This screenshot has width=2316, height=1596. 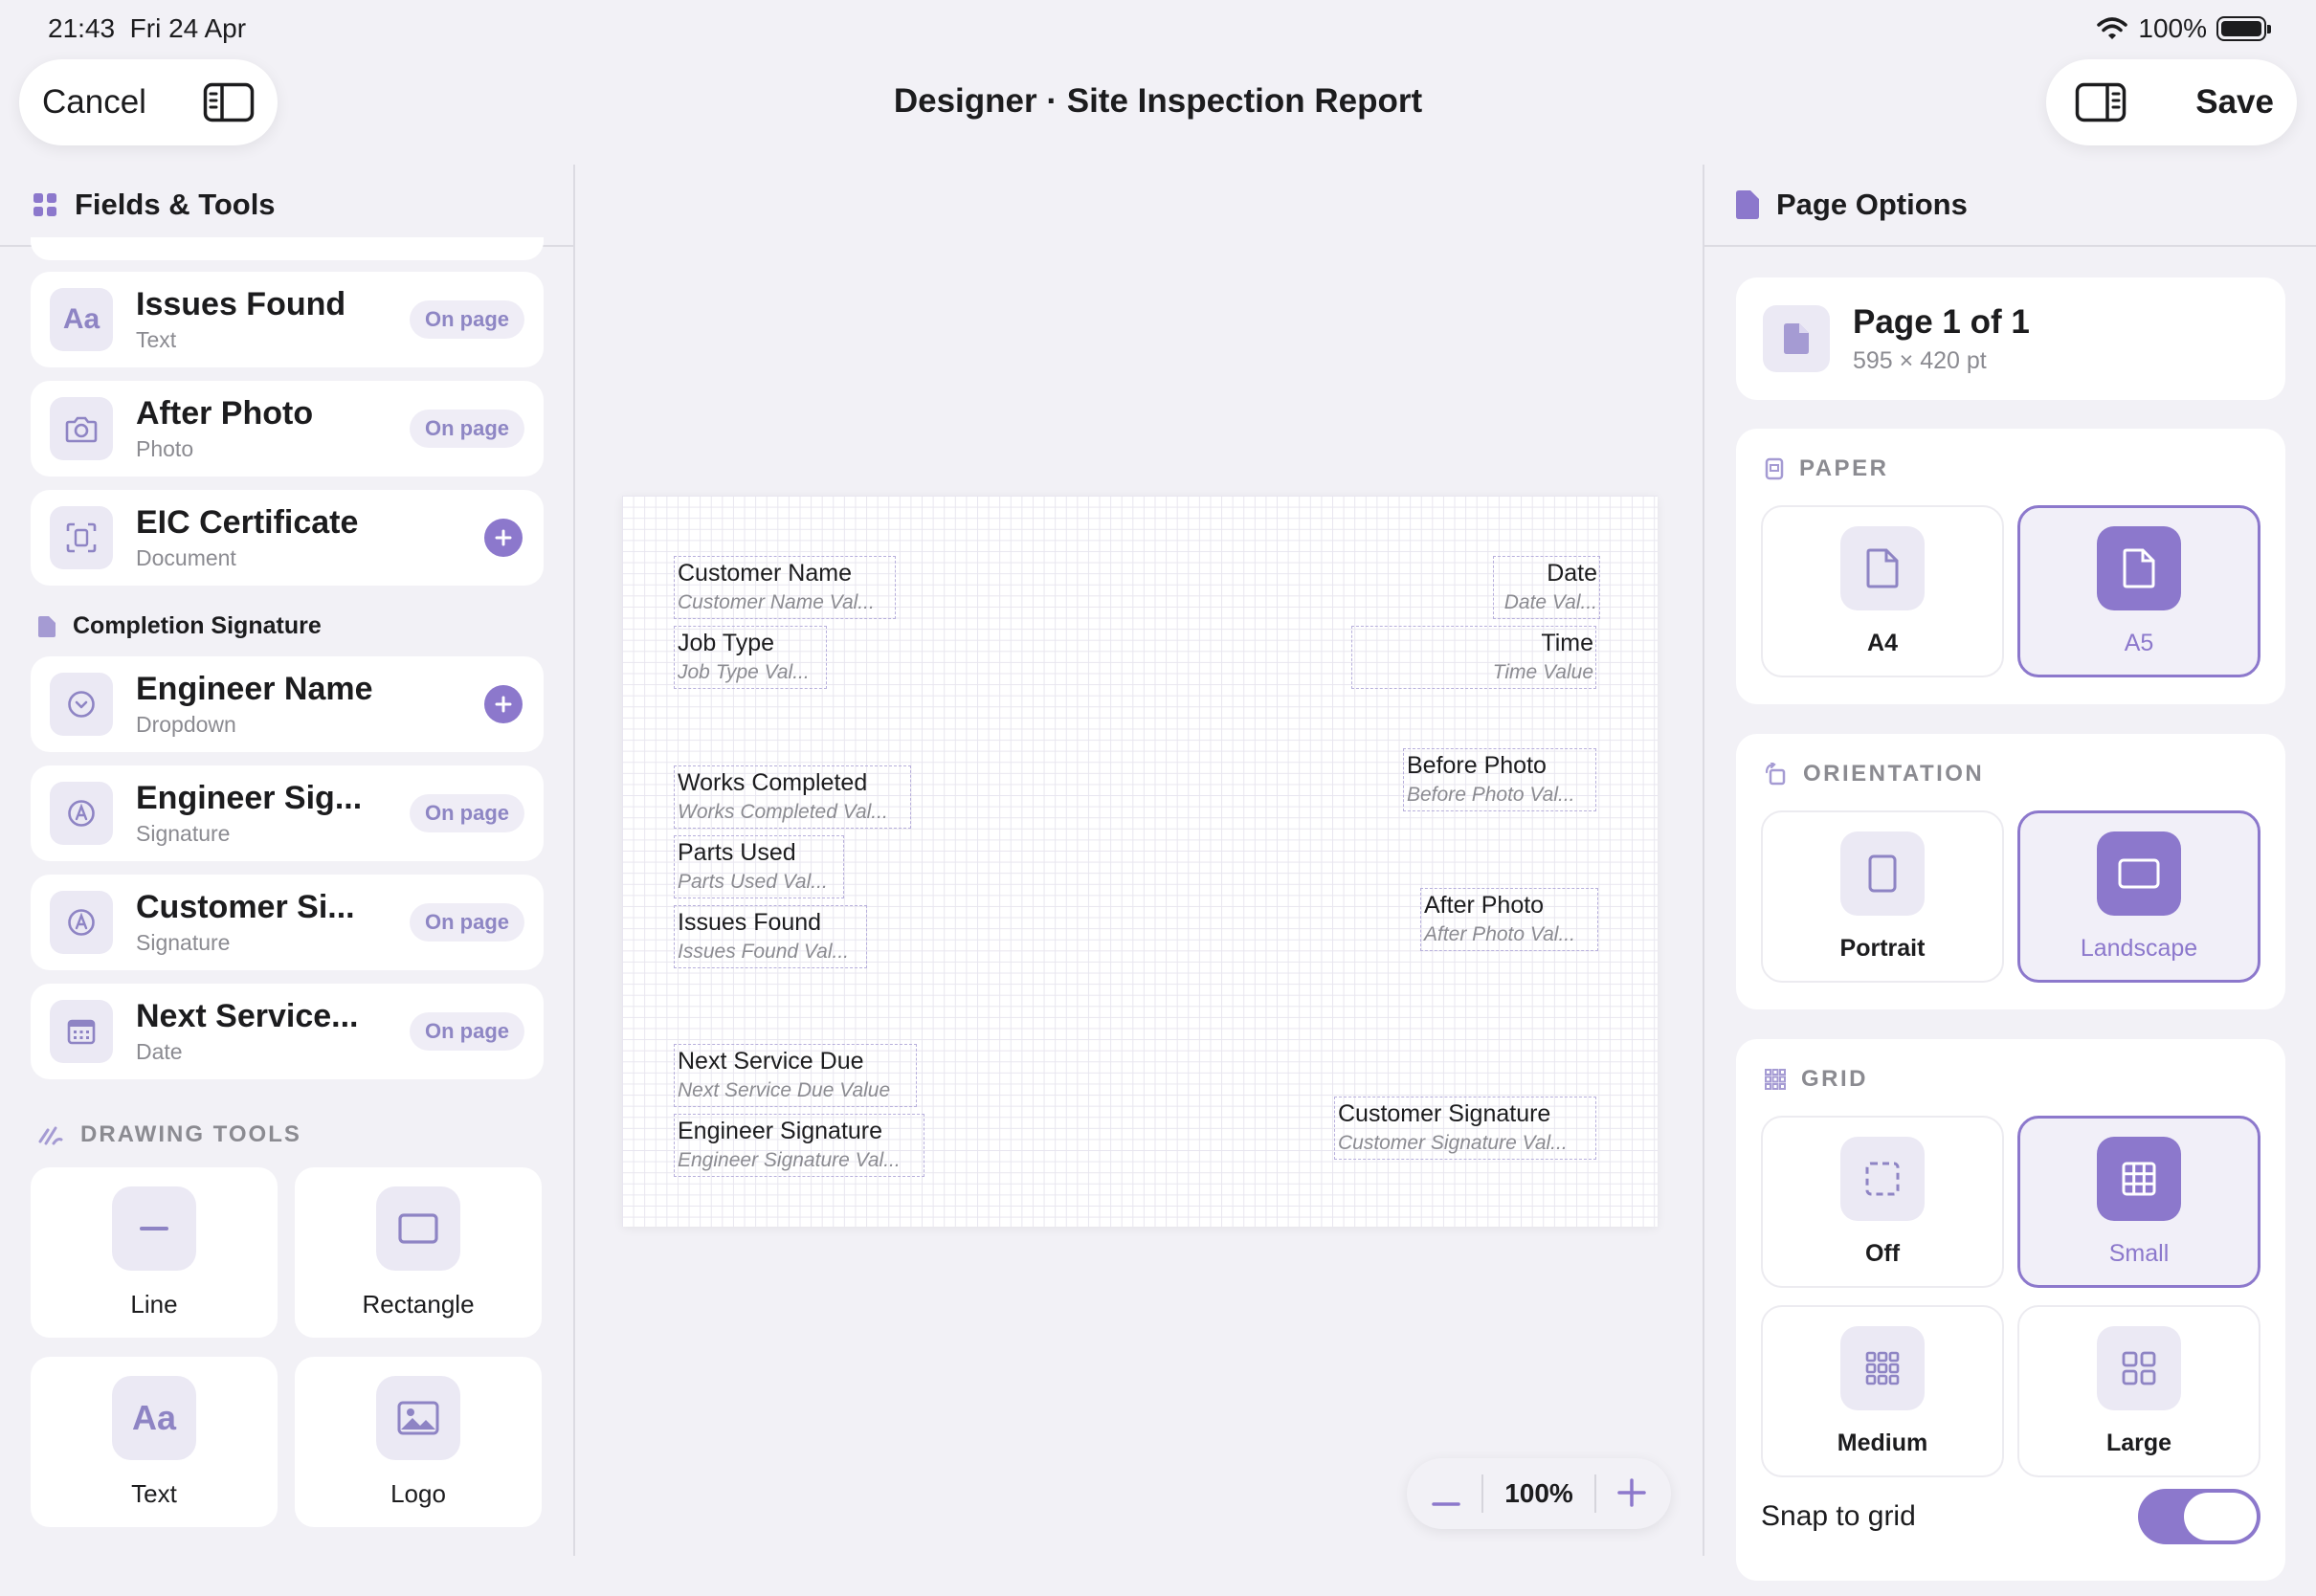 What do you see at coordinates (82, 28) in the screenshot?
I see `status-clock: 21:43` at bounding box center [82, 28].